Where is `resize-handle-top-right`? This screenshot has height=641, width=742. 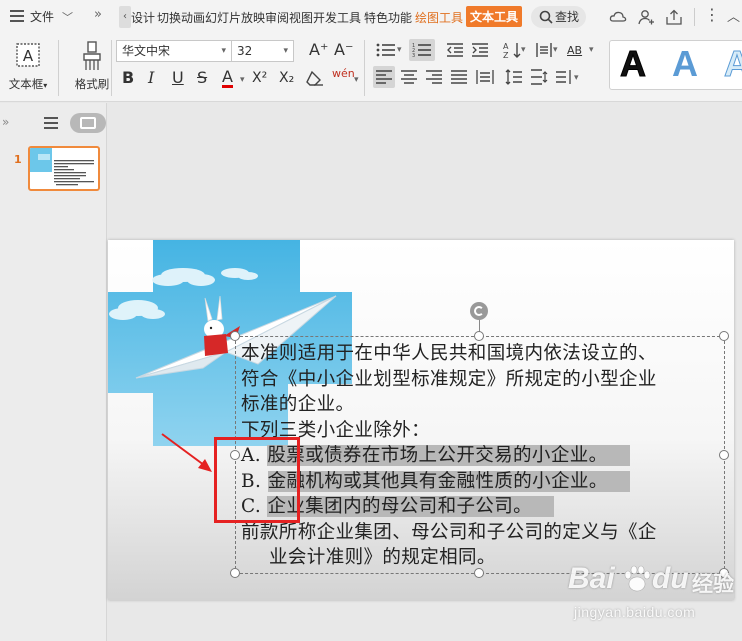
resize-handle-top-right is located at coordinates (724, 336).